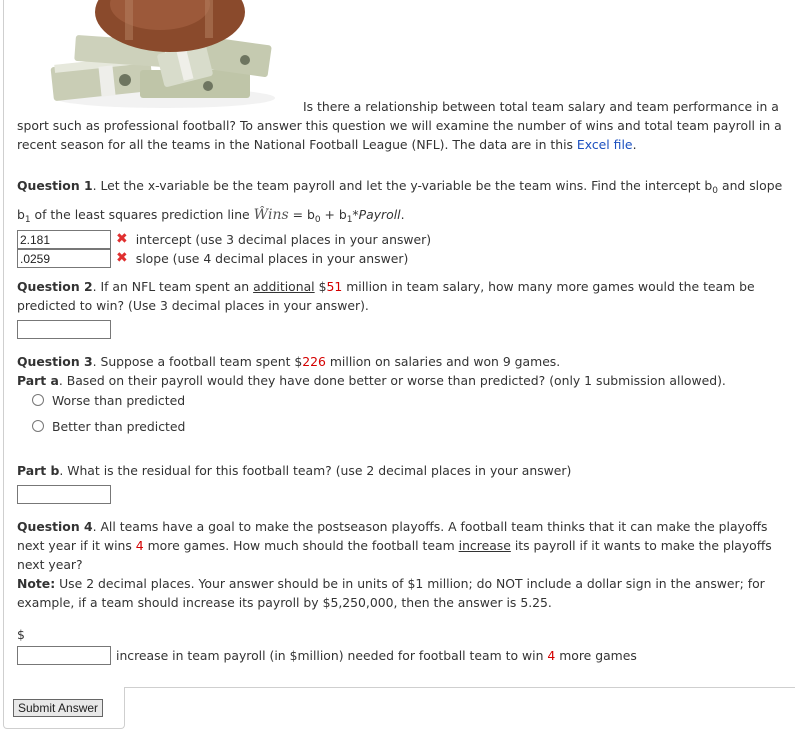 This screenshot has height=730, width=795. I want to click on excel-file-link: Excel file, so click(605, 144).